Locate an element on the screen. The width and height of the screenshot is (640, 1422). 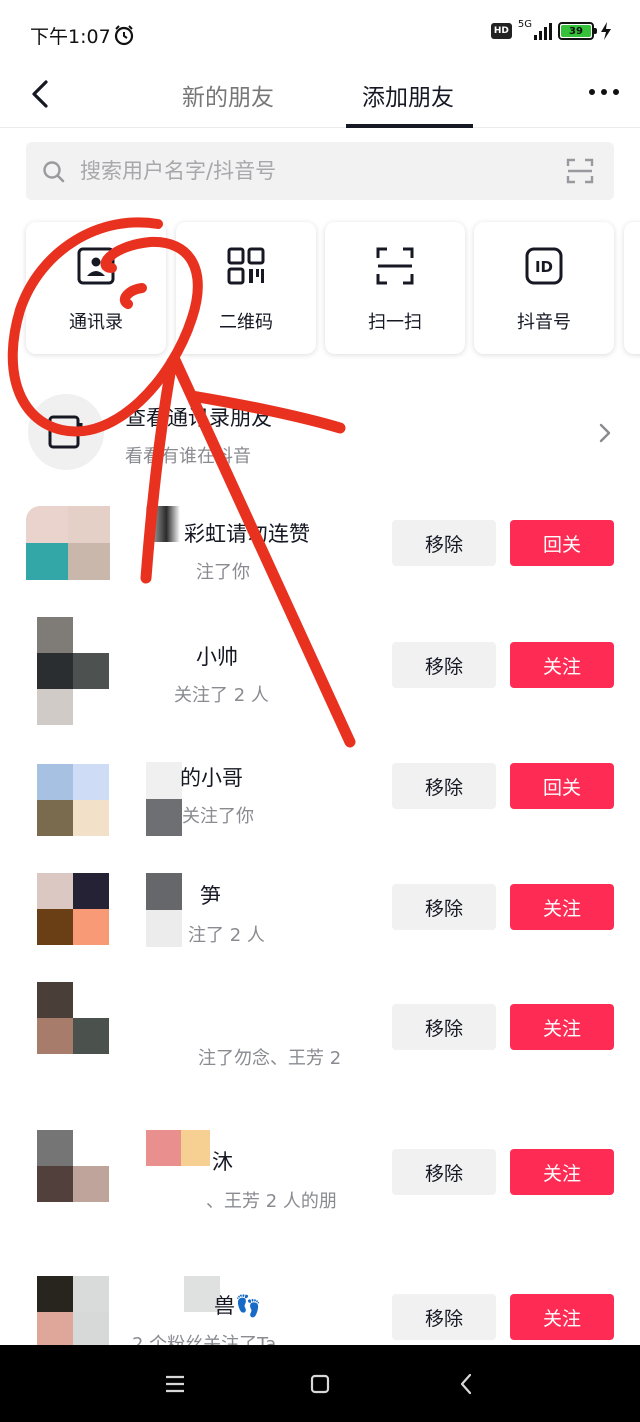
quick-actions: 通讯录 二维码 扫一扫 ID 抖音号 is located at coordinates (320, 289).